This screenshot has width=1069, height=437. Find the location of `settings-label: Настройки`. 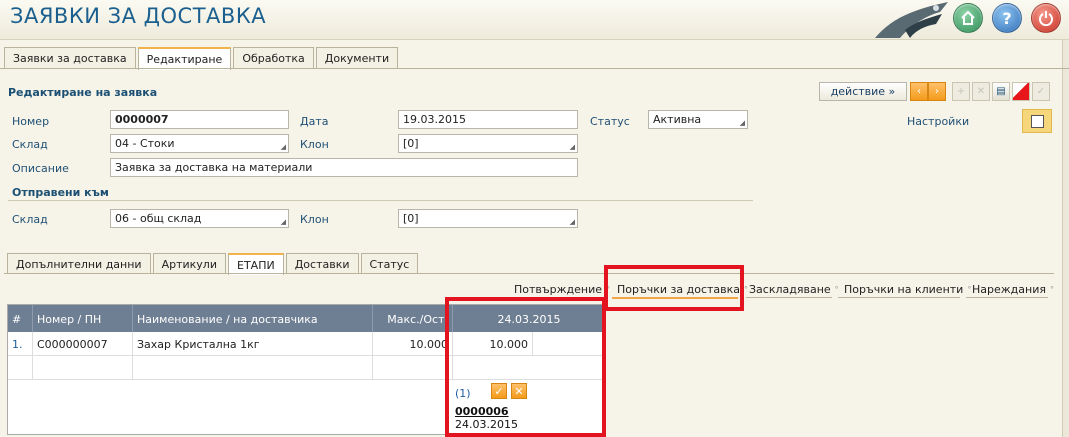

settings-label: Настройки is located at coordinates (938, 121).